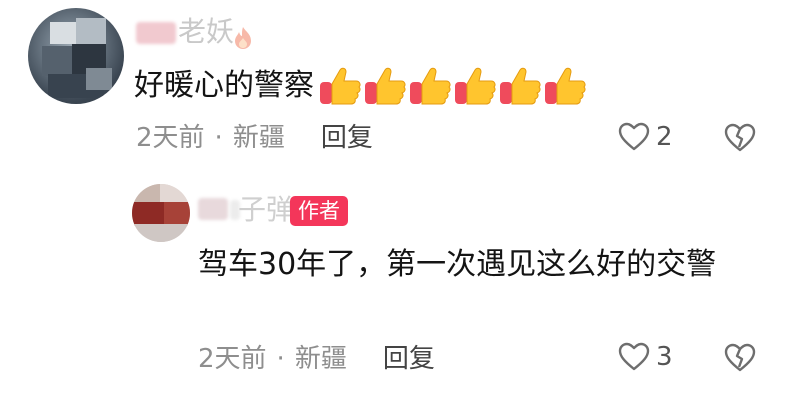 This screenshot has height=410, width=800. Describe the element at coordinates (453, 86) in the screenshot. I see `thumbs-emoji-row` at that location.